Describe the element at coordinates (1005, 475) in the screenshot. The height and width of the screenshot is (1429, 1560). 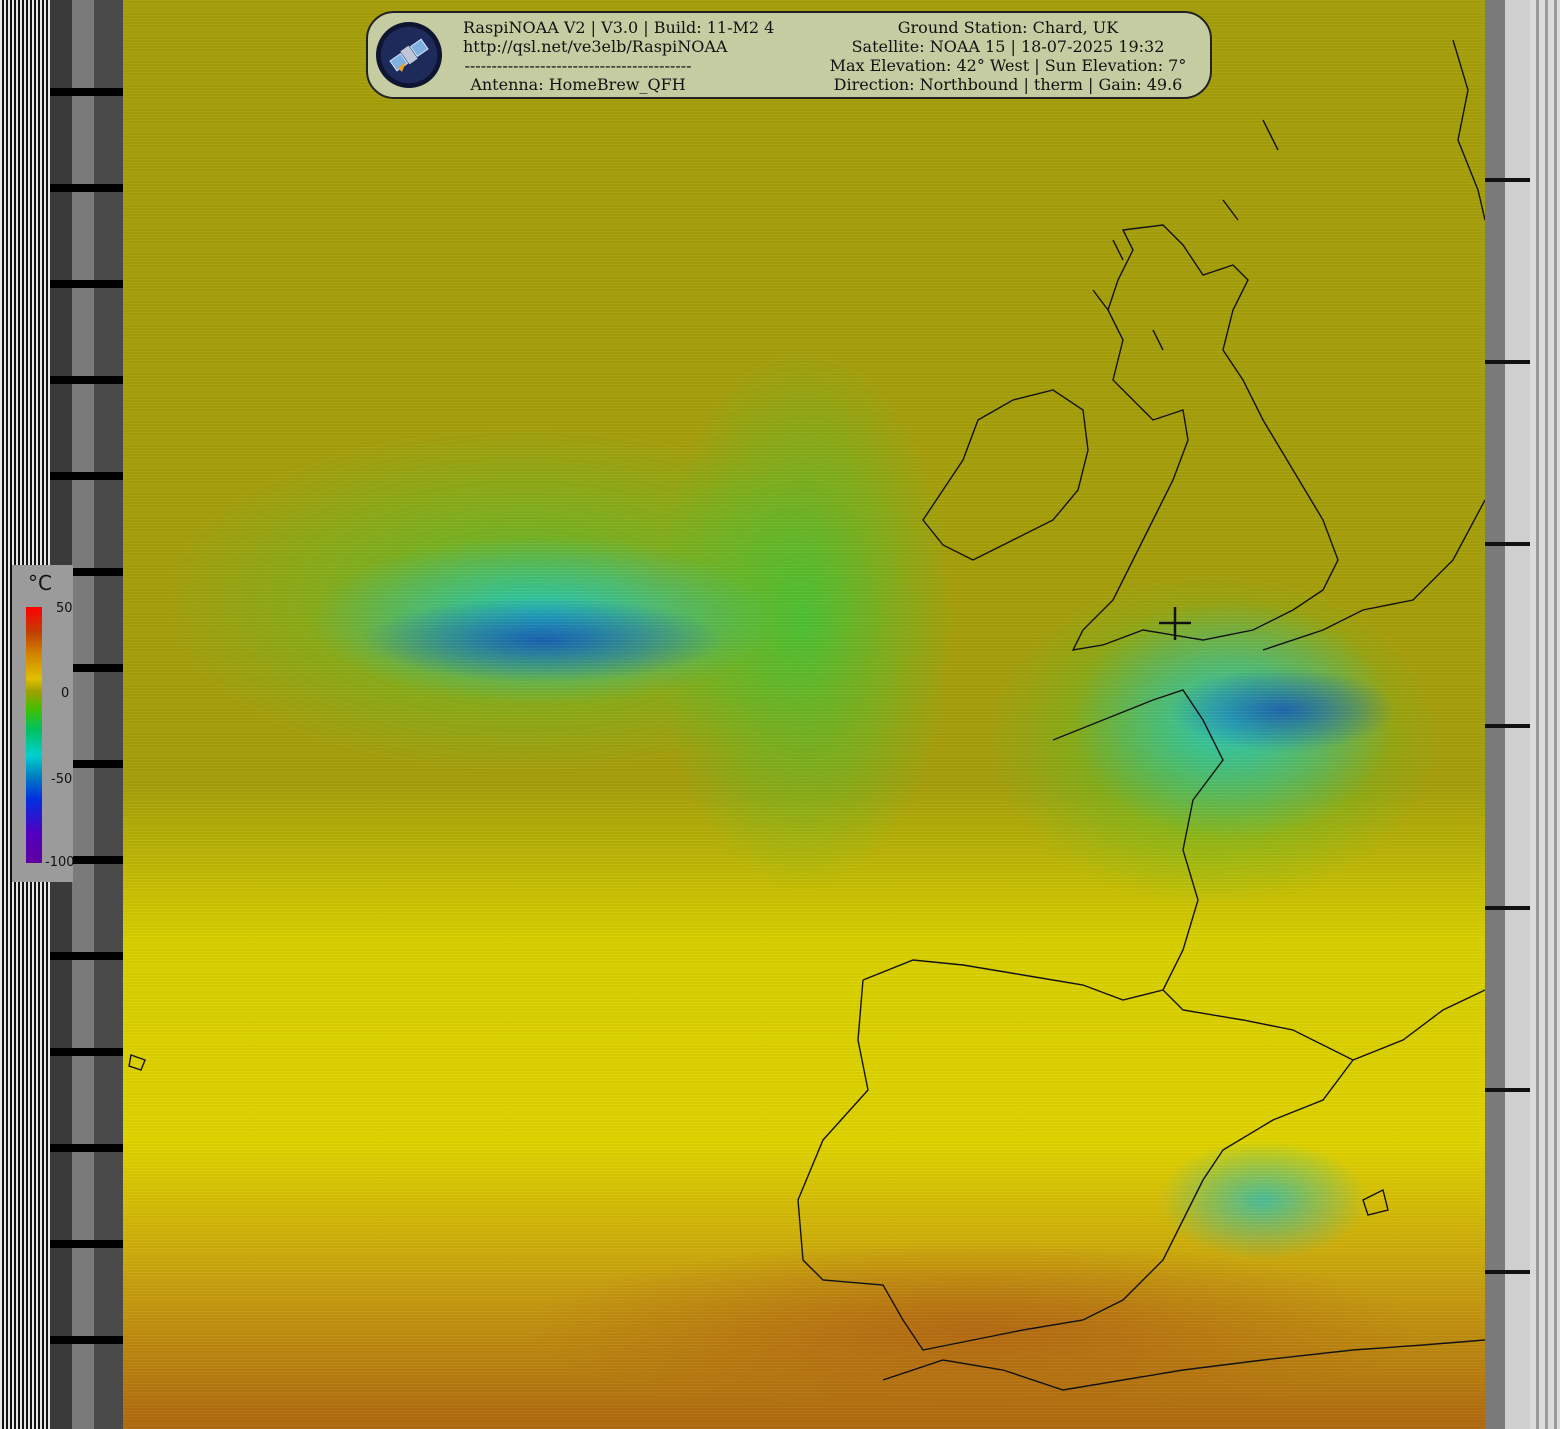
I see `coastline-ireland` at that location.